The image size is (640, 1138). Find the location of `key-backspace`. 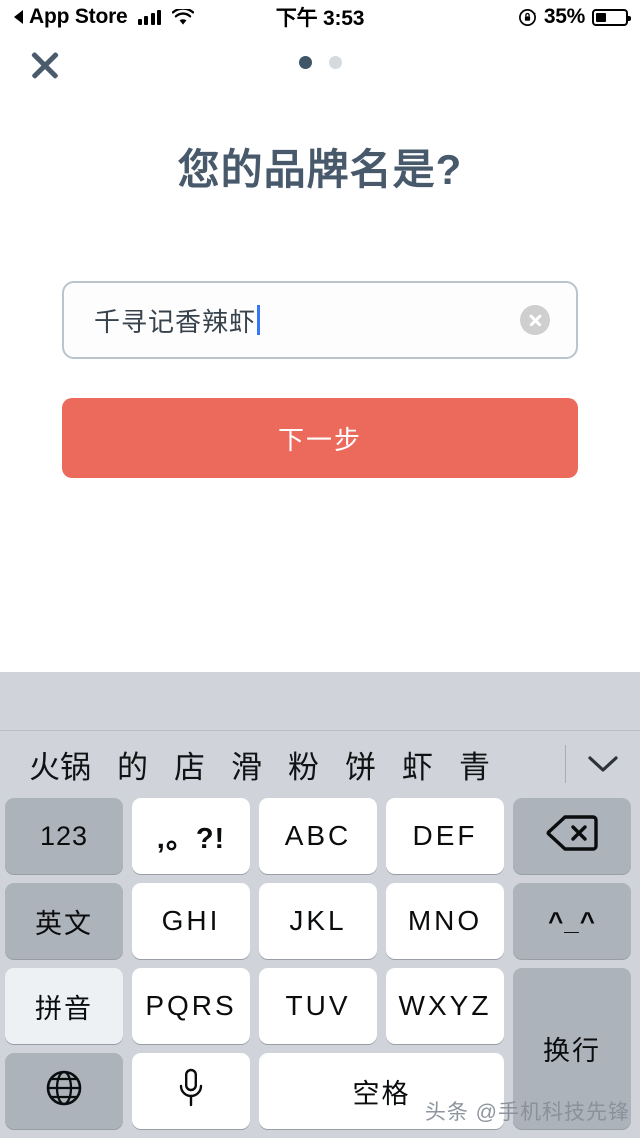

key-backspace is located at coordinates (572, 836).